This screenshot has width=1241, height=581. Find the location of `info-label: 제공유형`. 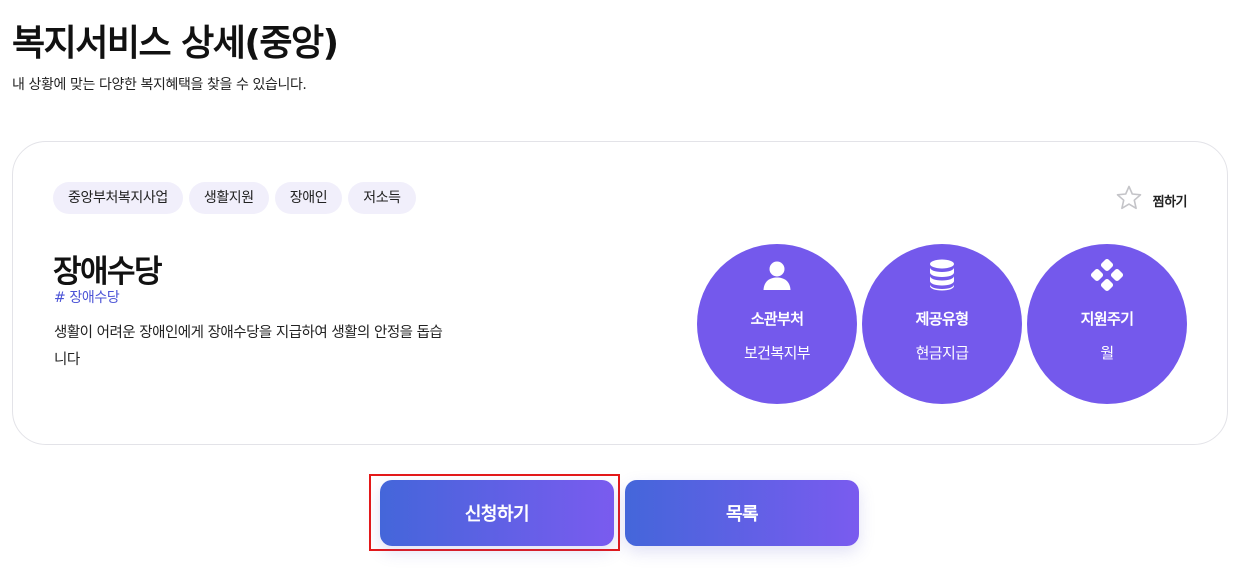

info-label: 제공유형 is located at coordinates (942, 319).